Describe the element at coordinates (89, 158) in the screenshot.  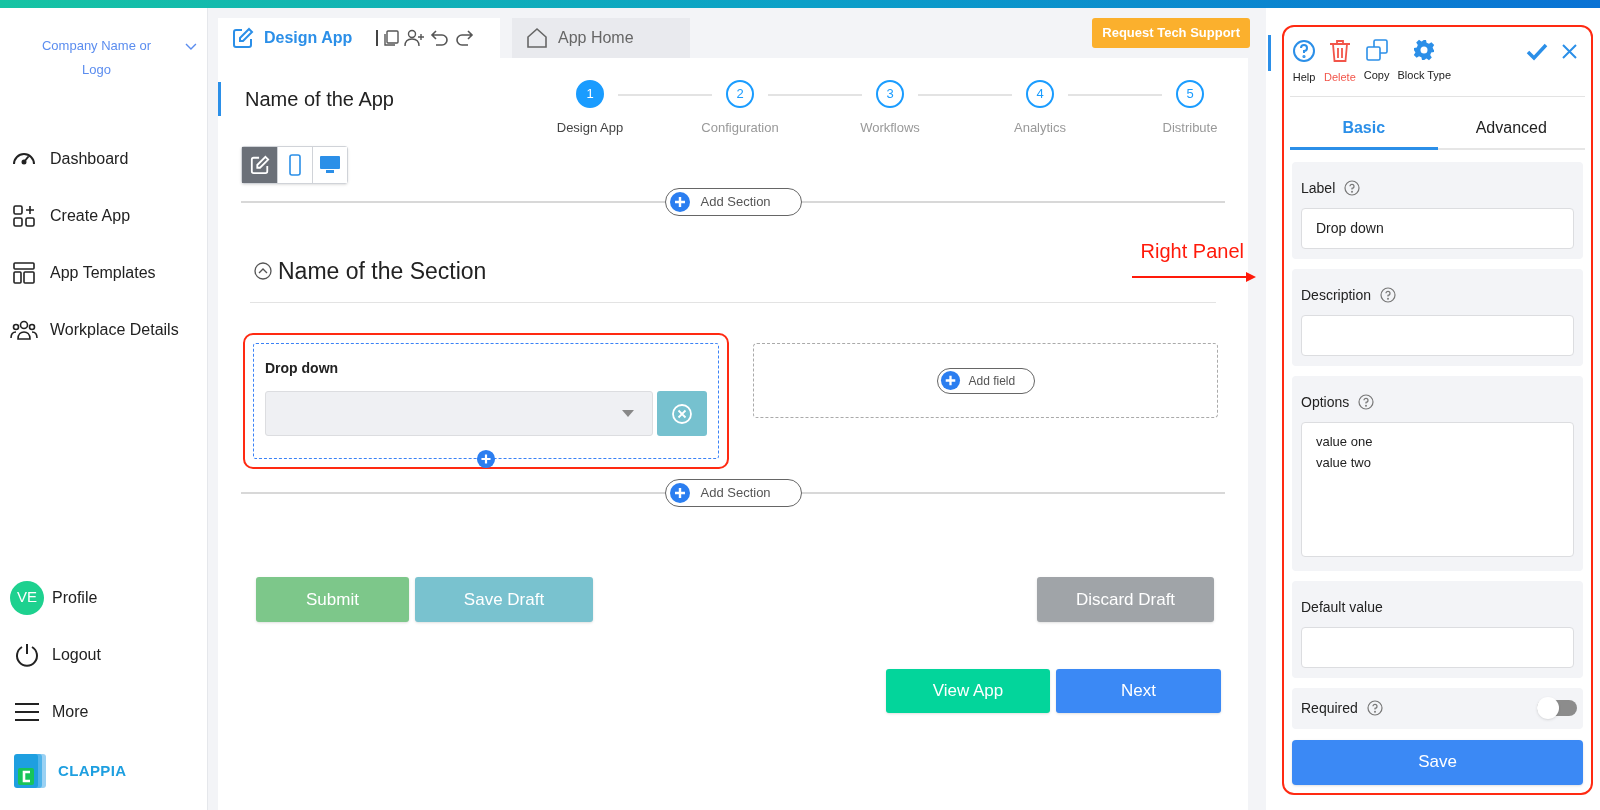
I see `sidebar-item: Dashboard` at that location.